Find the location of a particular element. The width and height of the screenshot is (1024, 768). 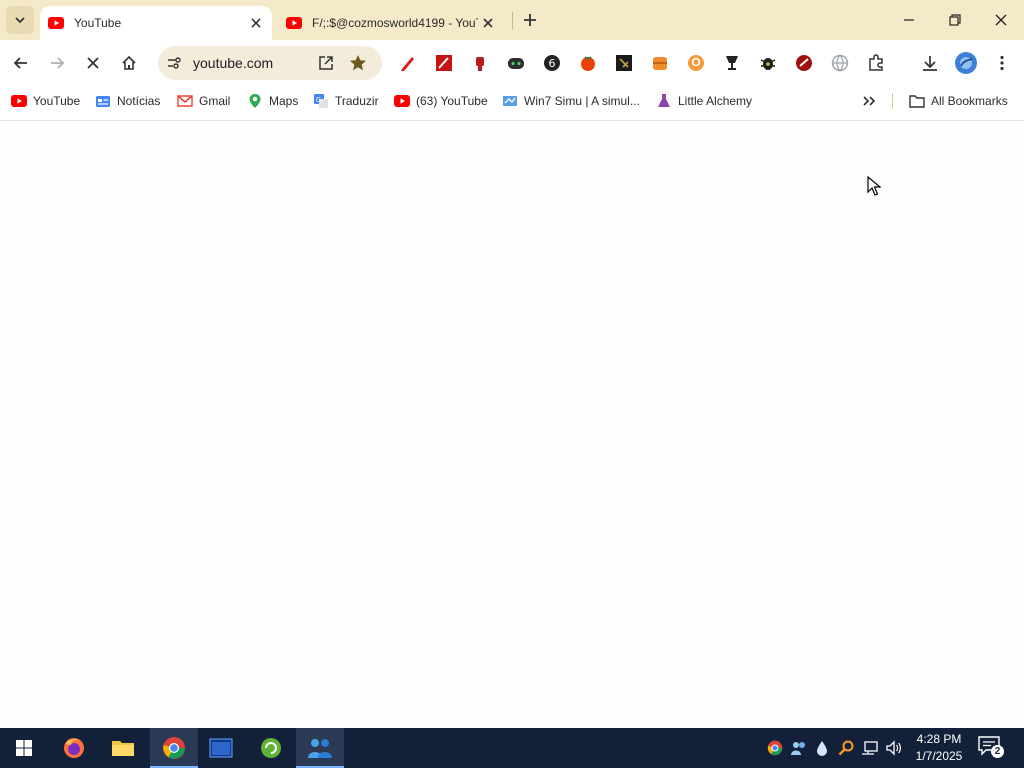

site-settings-icon is located at coordinates (174, 63).